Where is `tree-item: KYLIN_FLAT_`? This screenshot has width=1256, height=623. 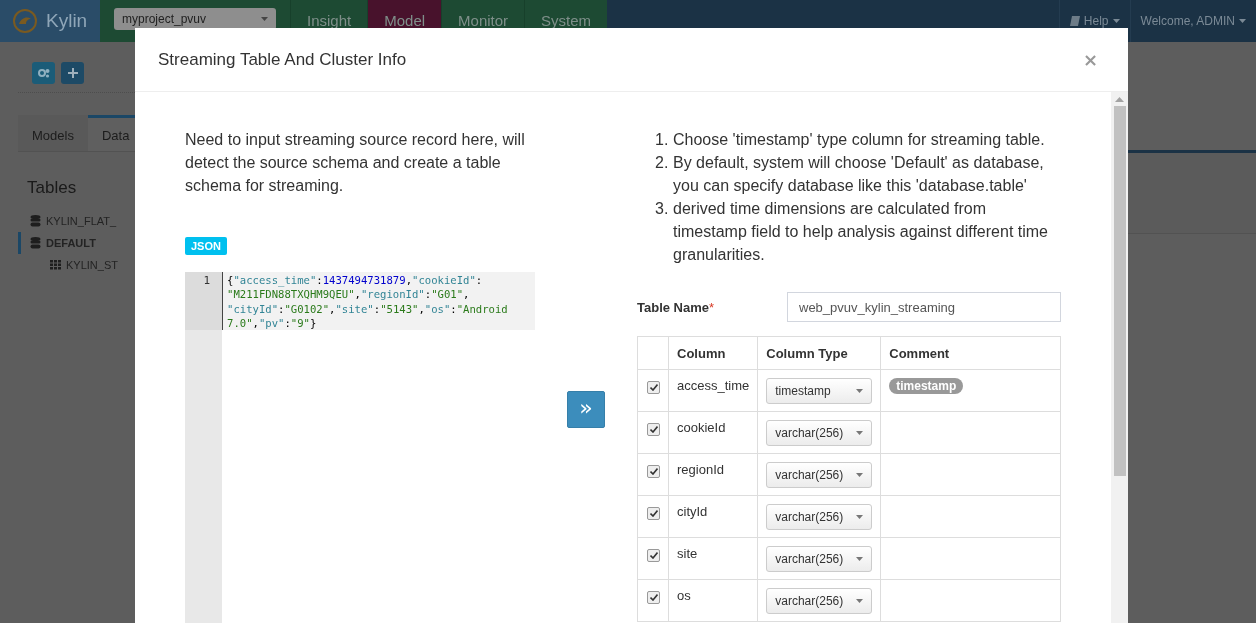 tree-item: KYLIN_FLAT_ is located at coordinates (81, 221).